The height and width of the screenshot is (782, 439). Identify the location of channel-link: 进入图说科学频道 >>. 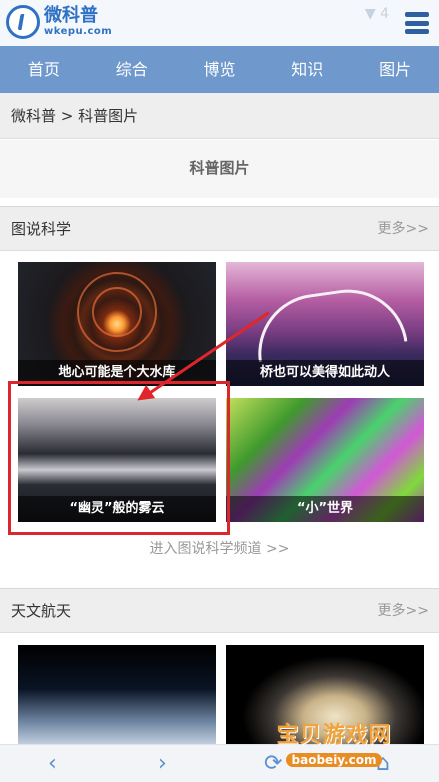
(219, 549).